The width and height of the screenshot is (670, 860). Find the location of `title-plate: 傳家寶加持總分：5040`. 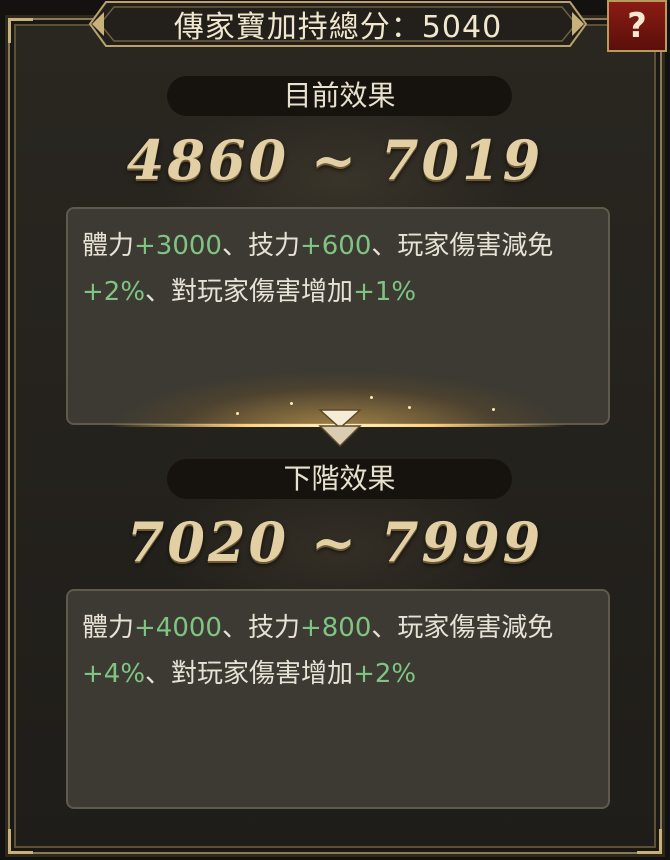

title-plate: 傳家寶加持總分：5040 is located at coordinates (338, 24).